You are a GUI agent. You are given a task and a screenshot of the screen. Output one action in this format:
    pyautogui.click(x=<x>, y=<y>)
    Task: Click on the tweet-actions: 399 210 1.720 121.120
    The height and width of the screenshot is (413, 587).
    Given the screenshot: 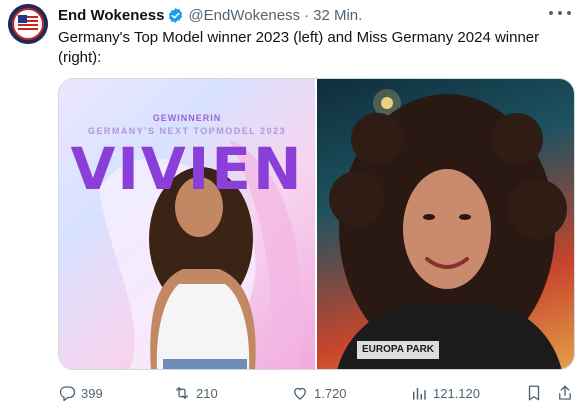 What is the action you would take?
    pyautogui.click(x=316, y=393)
    